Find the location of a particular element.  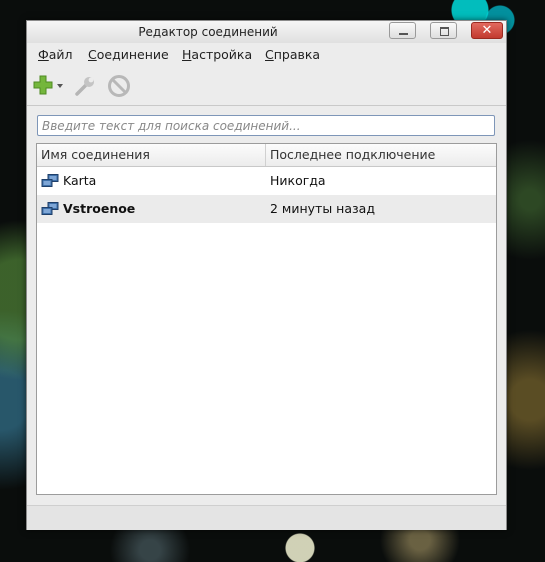

menu-connection-label: оединение is located at coordinates (132, 54).